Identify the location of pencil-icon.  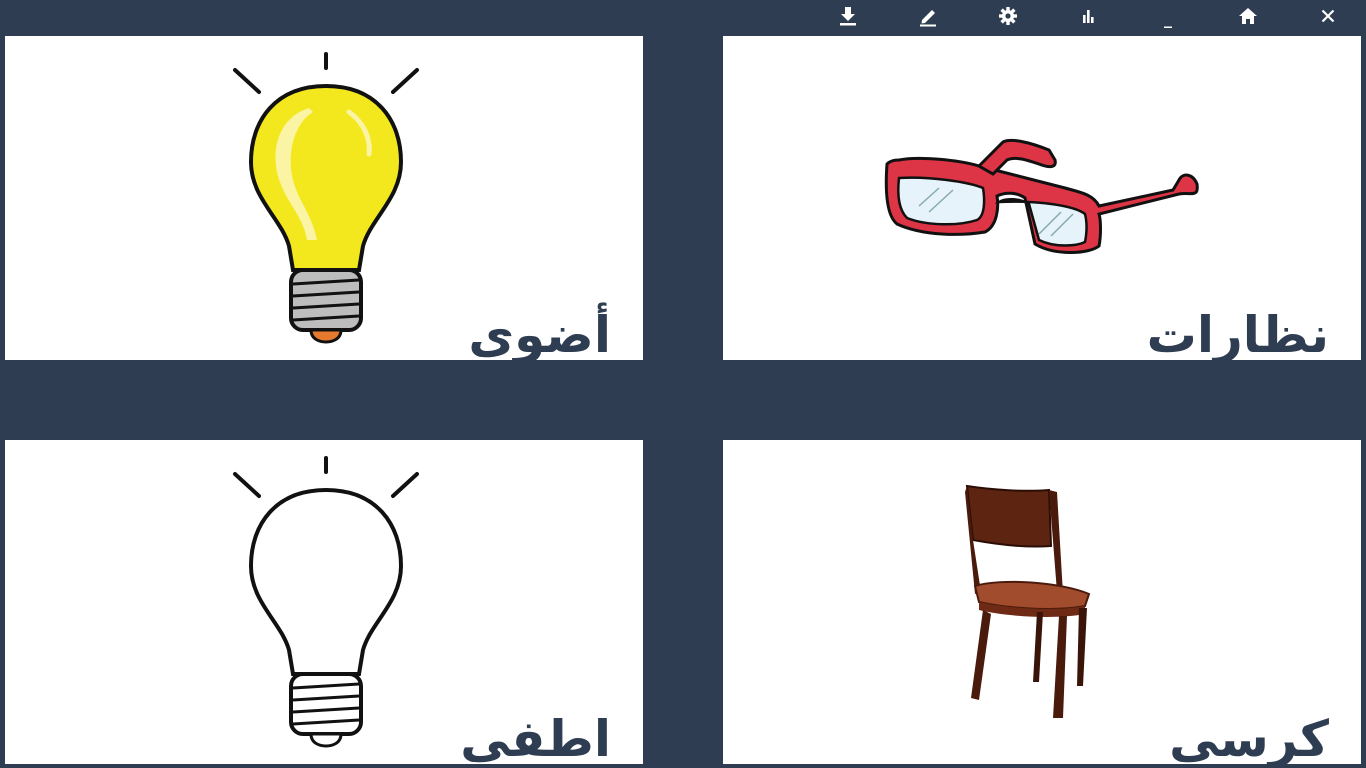
(928, 18).